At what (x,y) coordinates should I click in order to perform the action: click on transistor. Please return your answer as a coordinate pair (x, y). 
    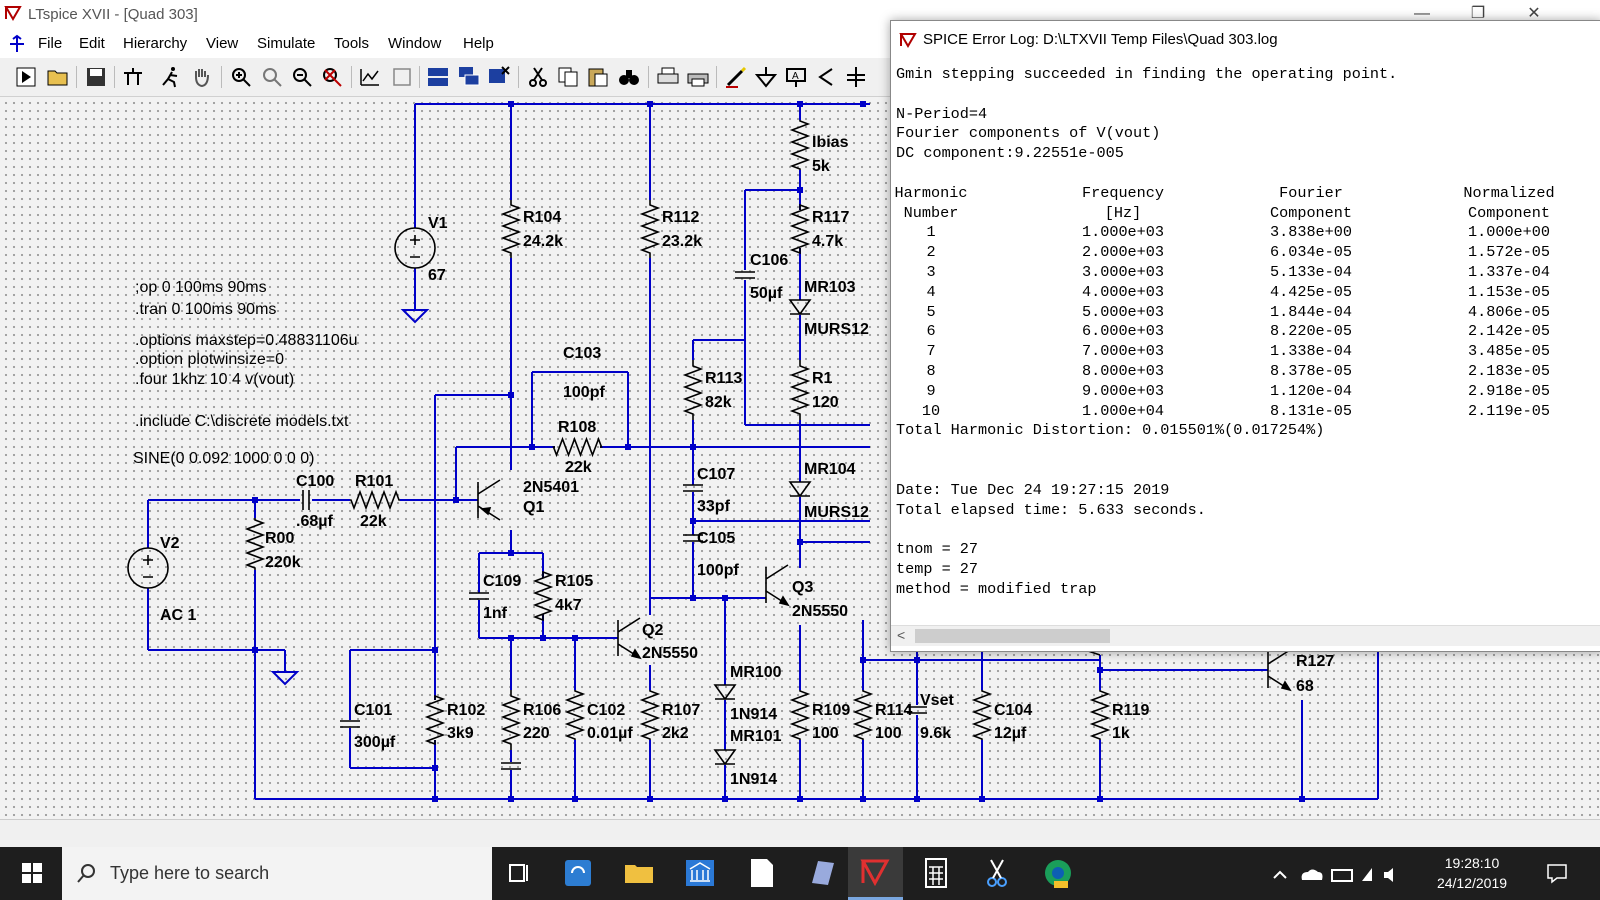
    Looking at the image, I should click on (489, 500).